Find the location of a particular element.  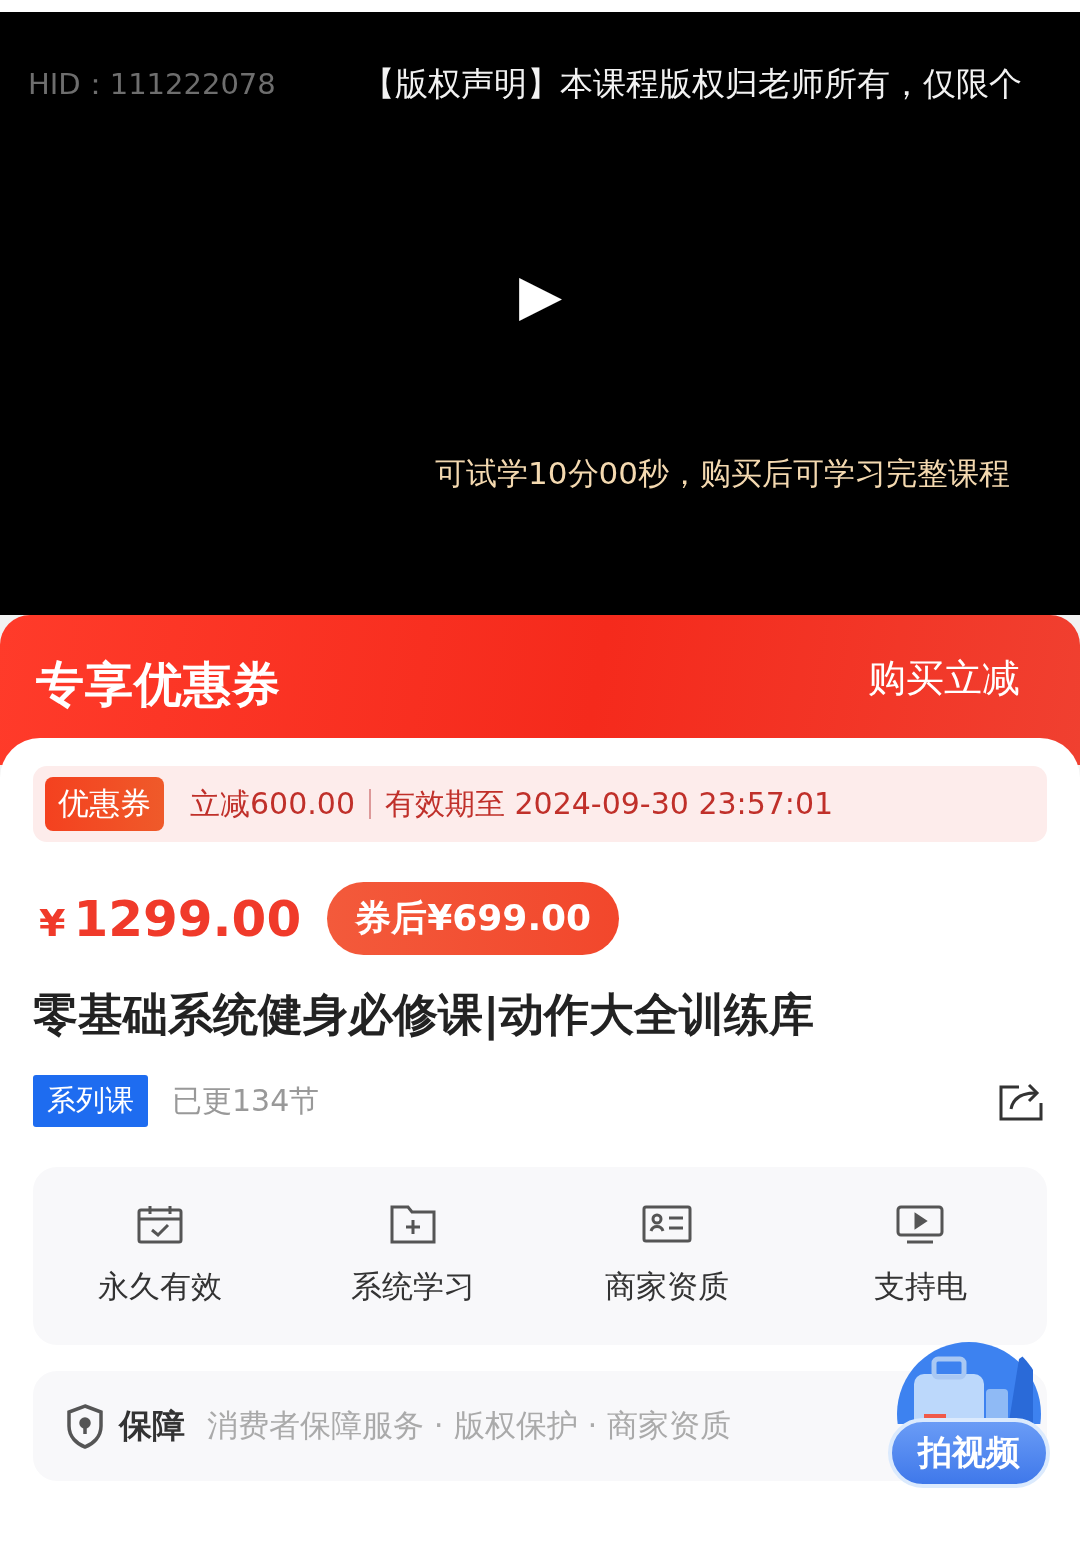

feature-label: 商家资质 is located at coordinates (666, 1286).